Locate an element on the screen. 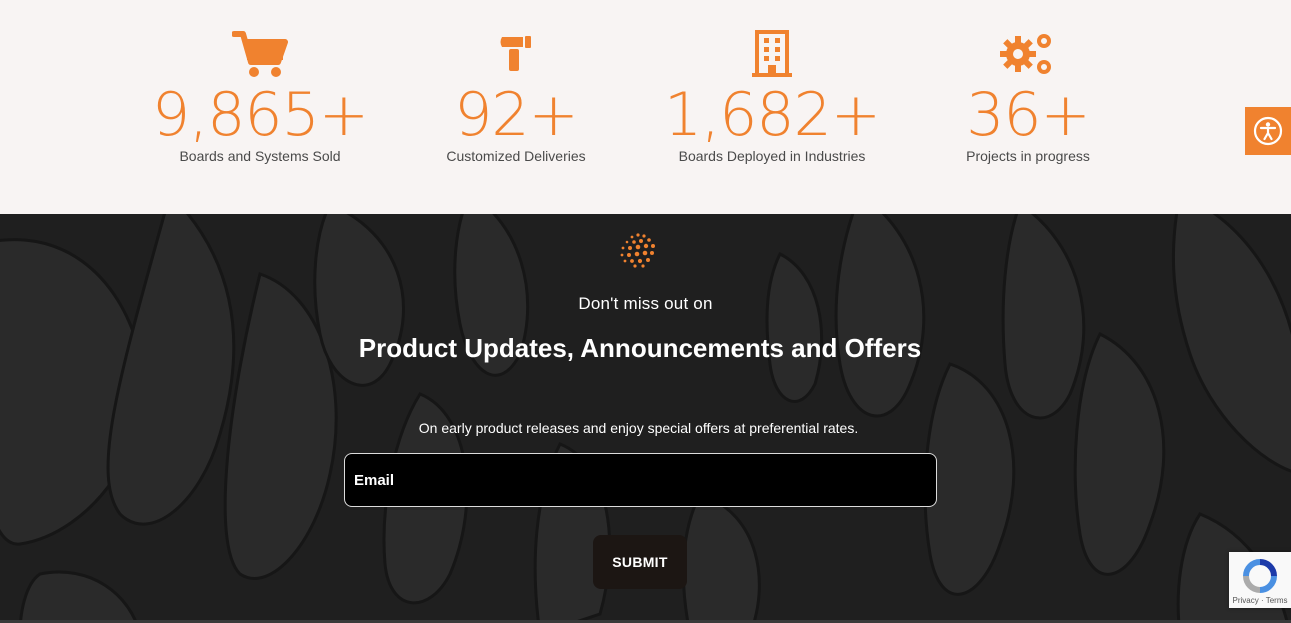 This screenshot has height=623, width=1291. stat-value: 1,682+ is located at coordinates (772, 115).